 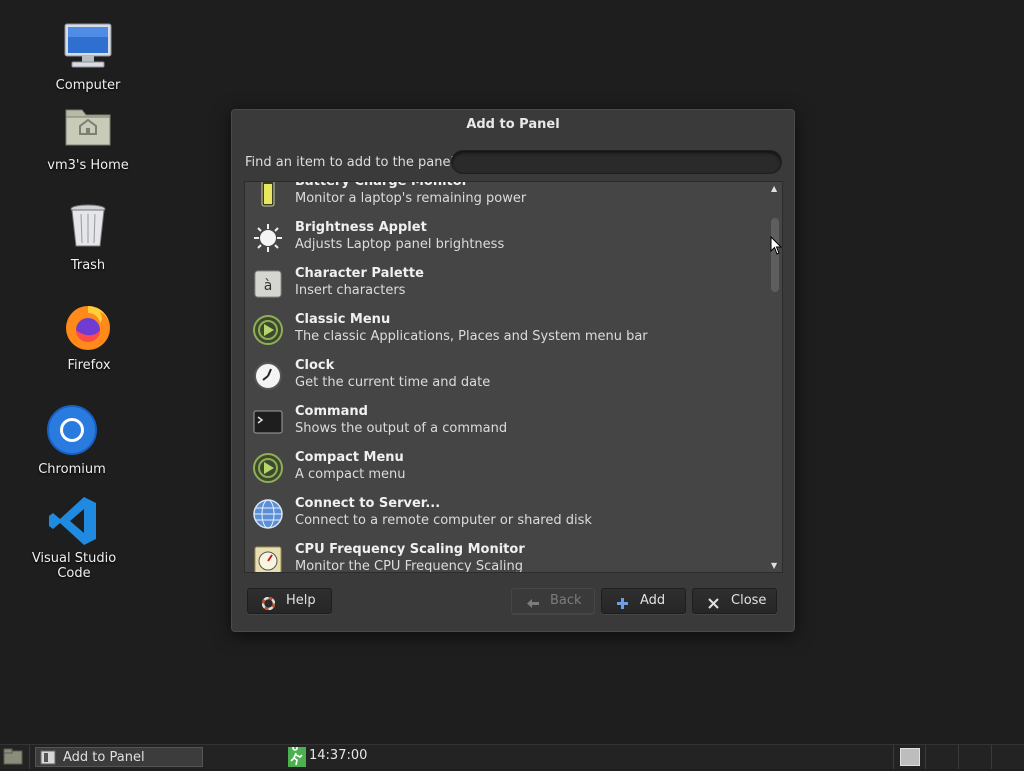 I want to click on add-label: Add, so click(x=653, y=600).